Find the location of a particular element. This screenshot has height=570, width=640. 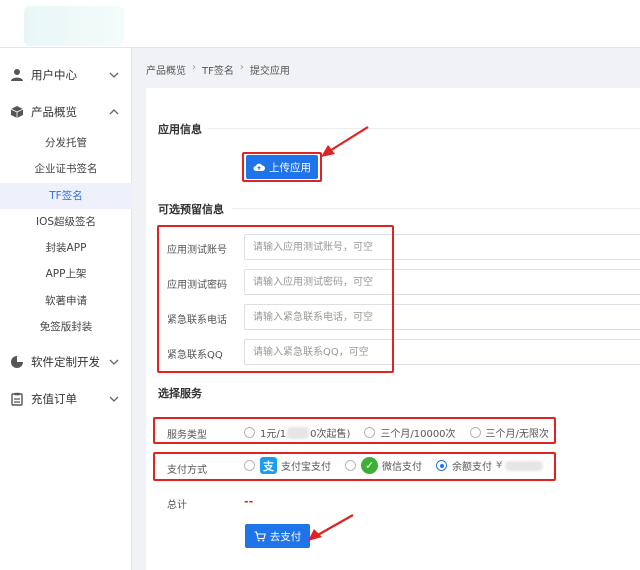

chevron-up-icon is located at coordinates (114, 112).